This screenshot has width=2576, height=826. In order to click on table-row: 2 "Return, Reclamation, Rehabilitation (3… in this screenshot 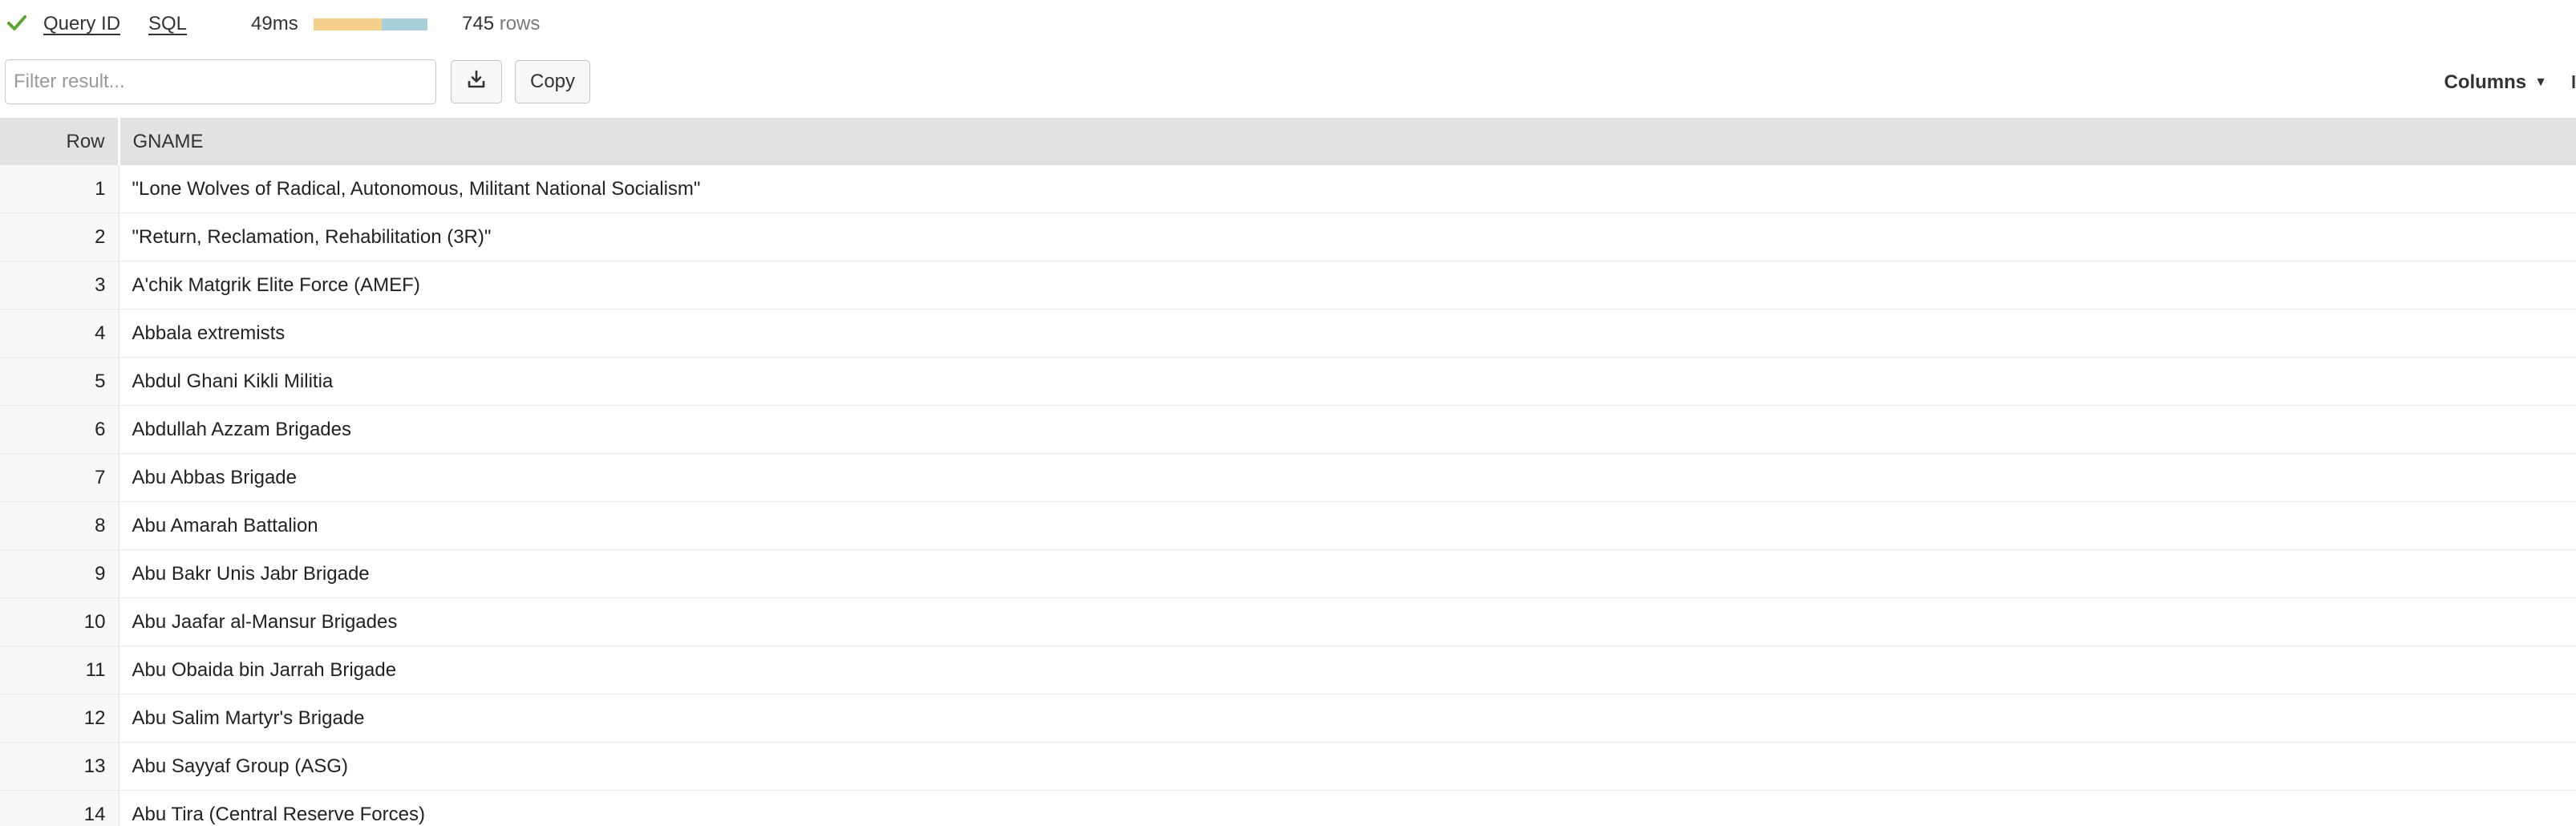, I will do `click(1288, 237)`.